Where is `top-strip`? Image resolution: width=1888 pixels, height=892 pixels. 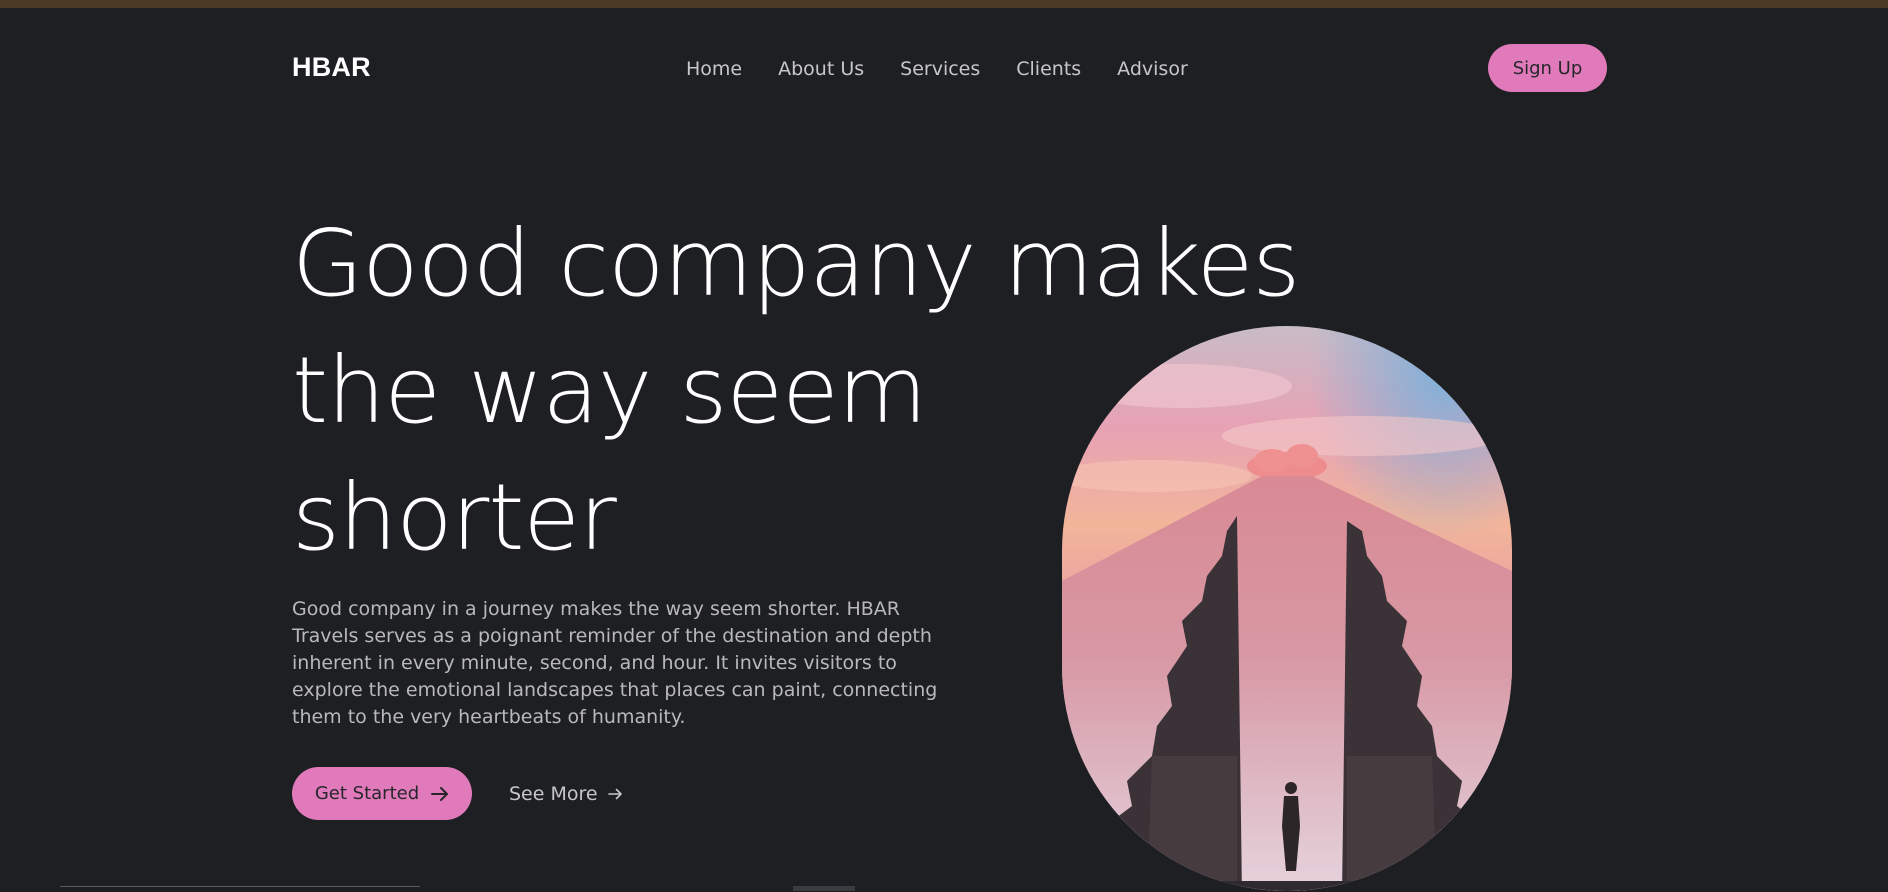
top-strip is located at coordinates (944, 4).